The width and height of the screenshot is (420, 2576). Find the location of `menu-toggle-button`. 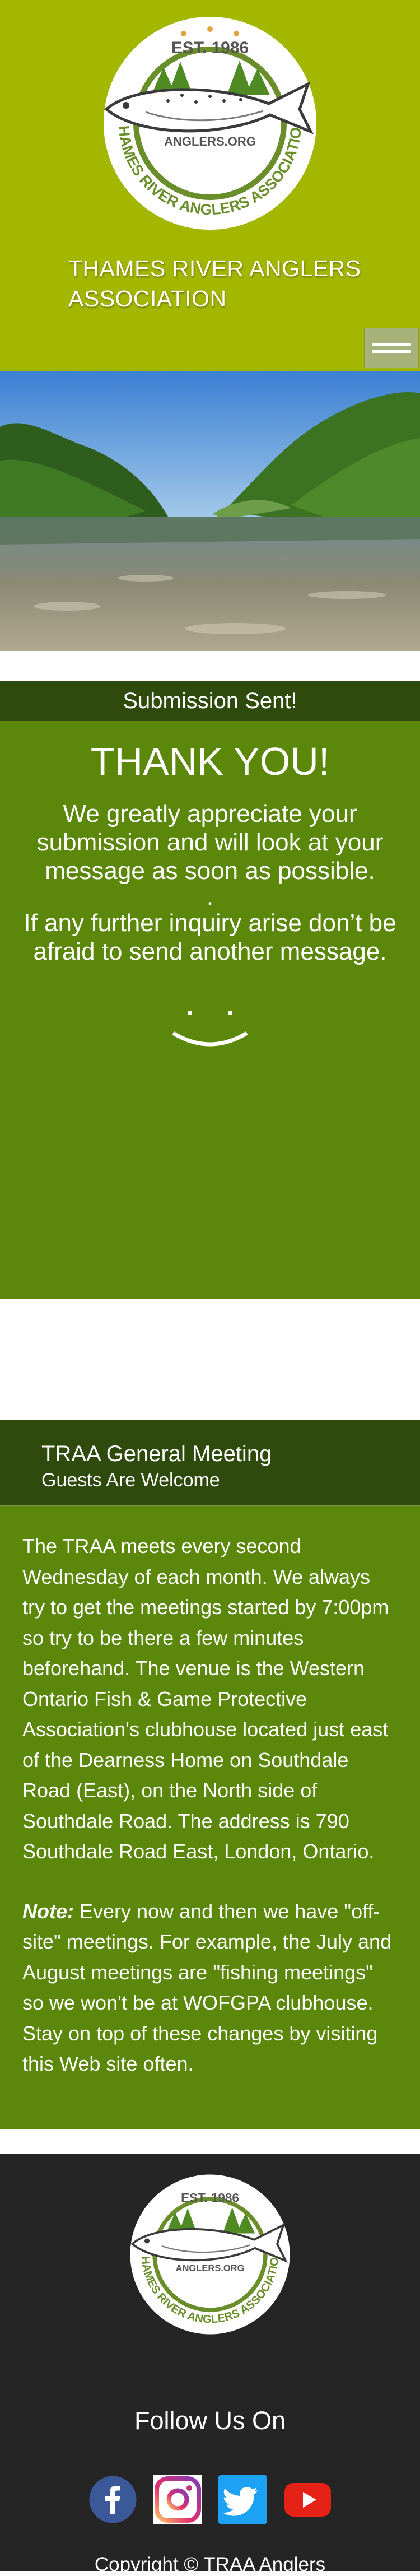

menu-toggle-button is located at coordinates (392, 348).